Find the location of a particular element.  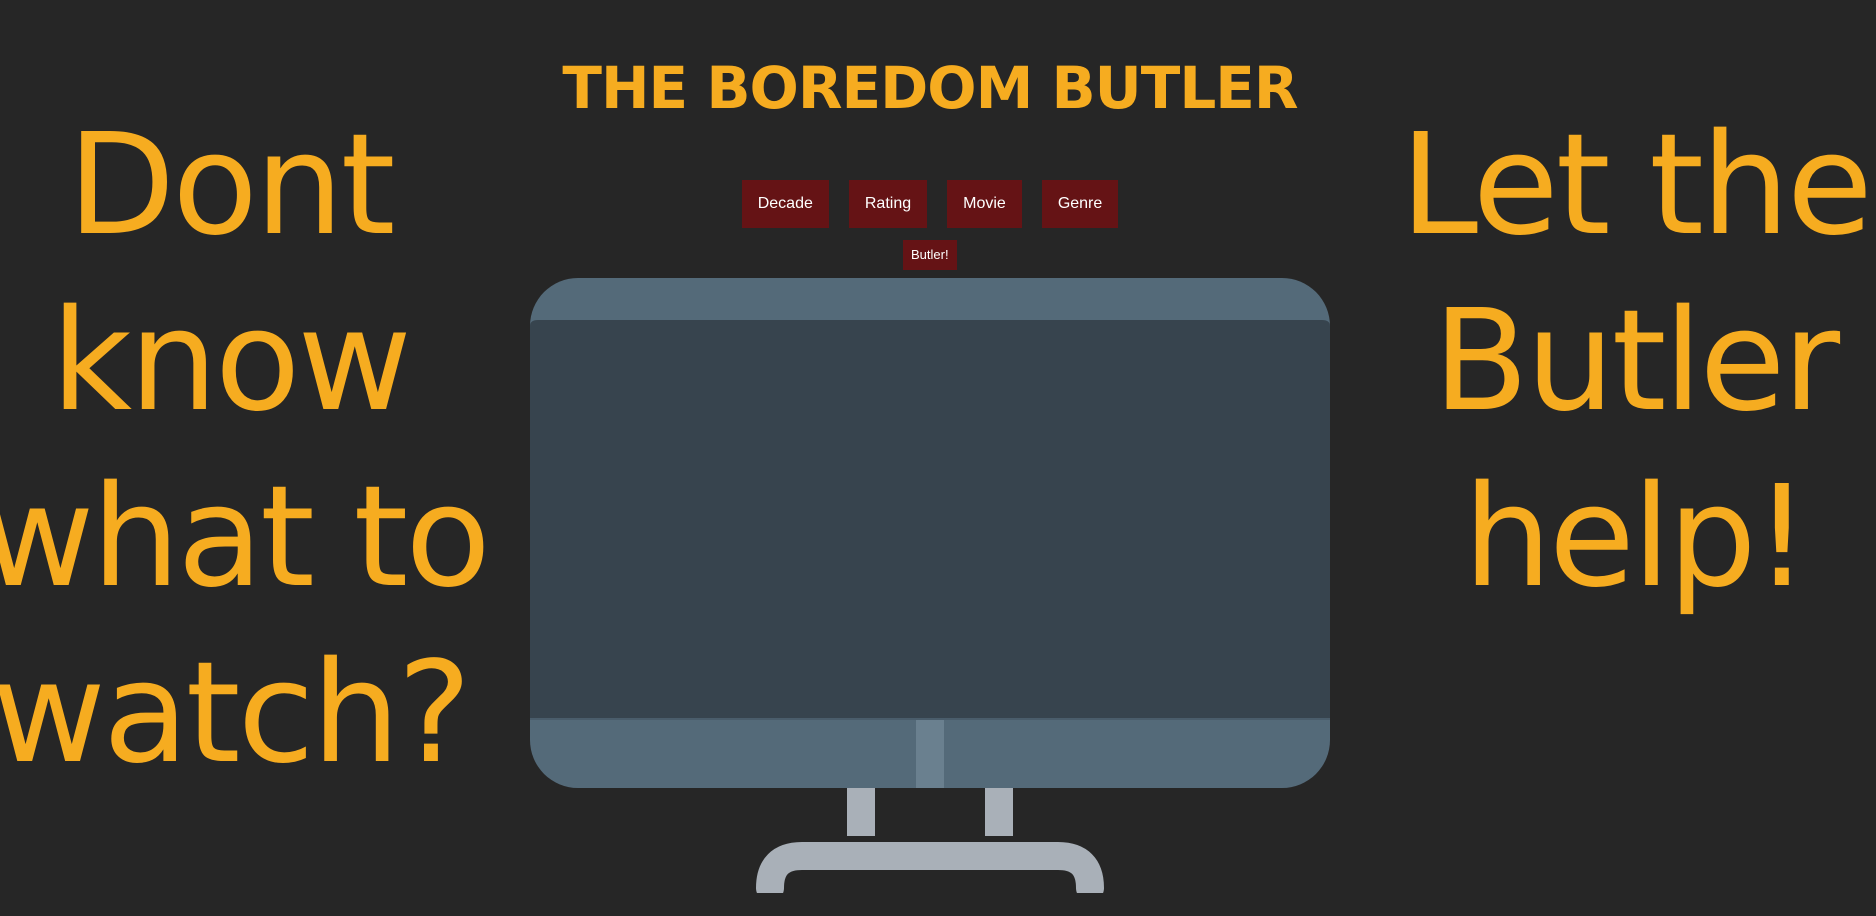

left-tagline-line: what to is located at coordinates (245, 537).